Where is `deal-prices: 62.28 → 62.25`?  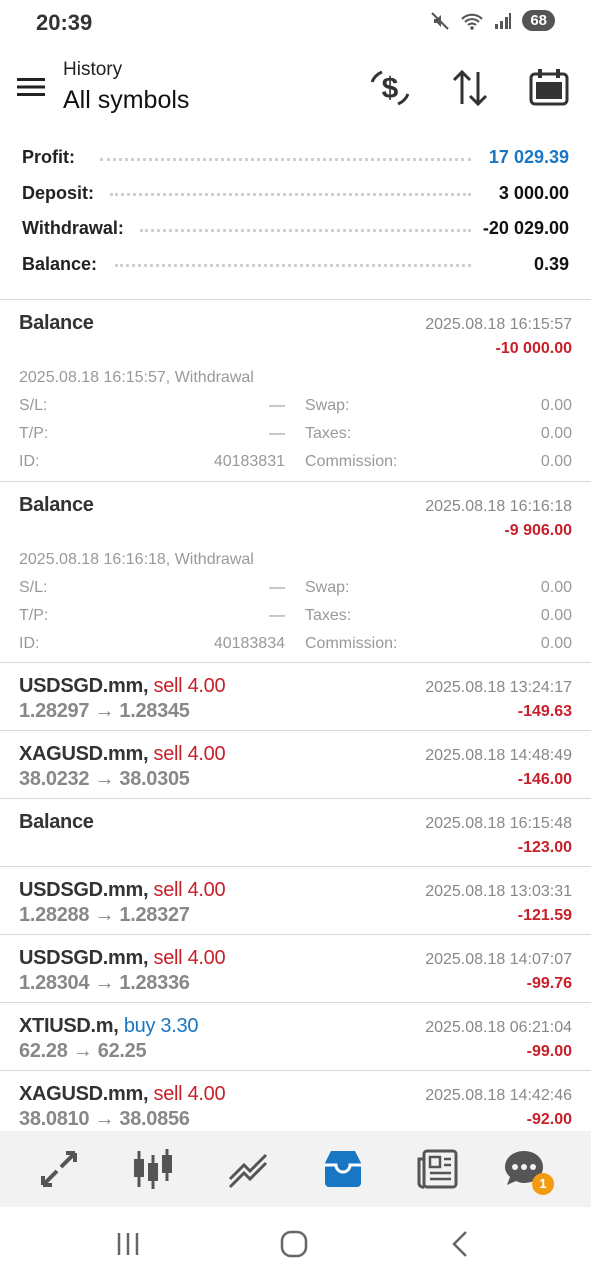 deal-prices: 62.28 → 62.25 is located at coordinates (83, 1051).